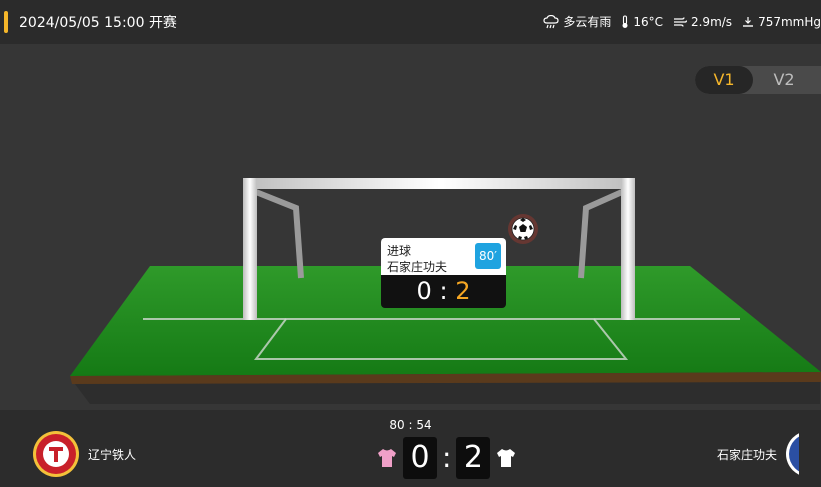  I want to click on goal-post-right, so click(628, 249).